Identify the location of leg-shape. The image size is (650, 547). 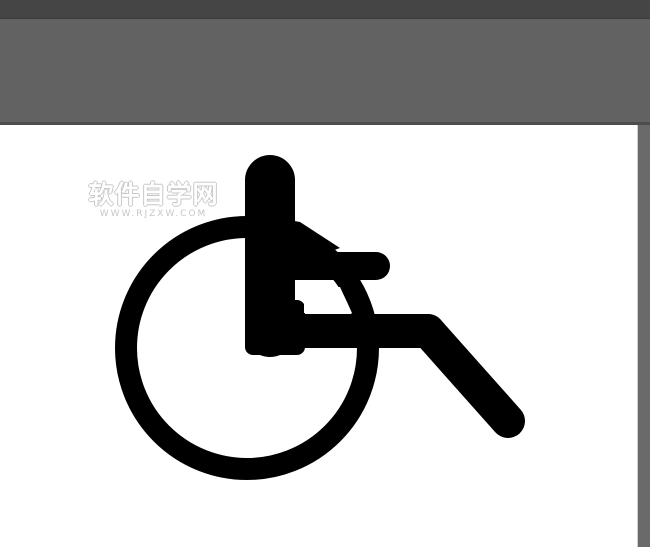
(468, 376).